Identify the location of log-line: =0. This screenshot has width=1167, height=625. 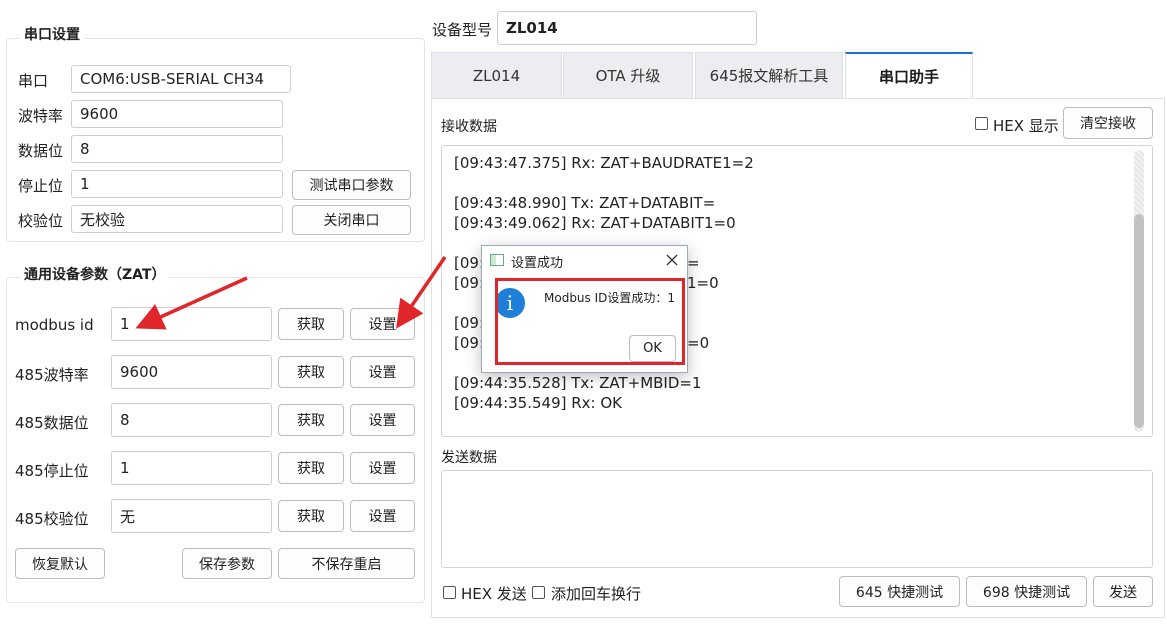
(698, 343).